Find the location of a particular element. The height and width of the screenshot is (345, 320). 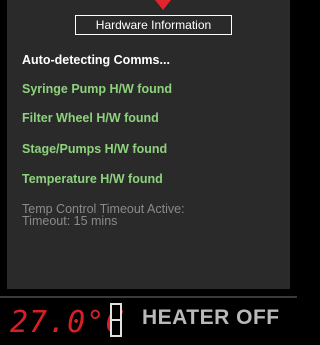

temperature-status: Temperature H/W found is located at coordinates (92, 179).